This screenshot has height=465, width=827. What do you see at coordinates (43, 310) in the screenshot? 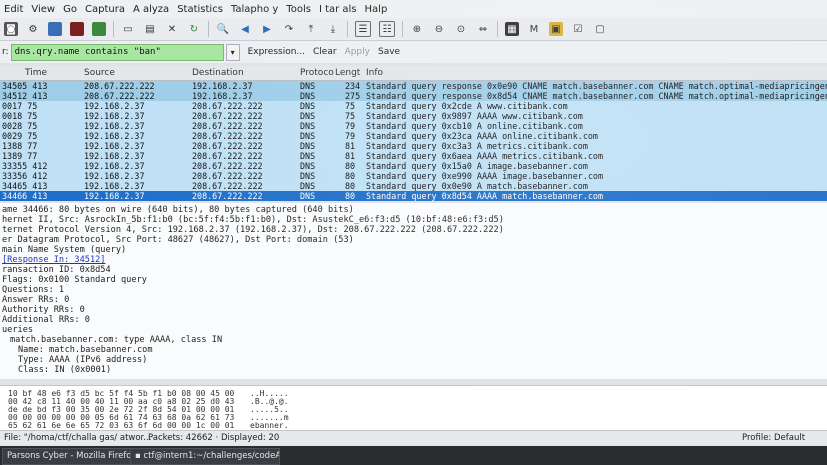
I see `detail-line: Authority RRs: 0` at bounding box center [43, 310].